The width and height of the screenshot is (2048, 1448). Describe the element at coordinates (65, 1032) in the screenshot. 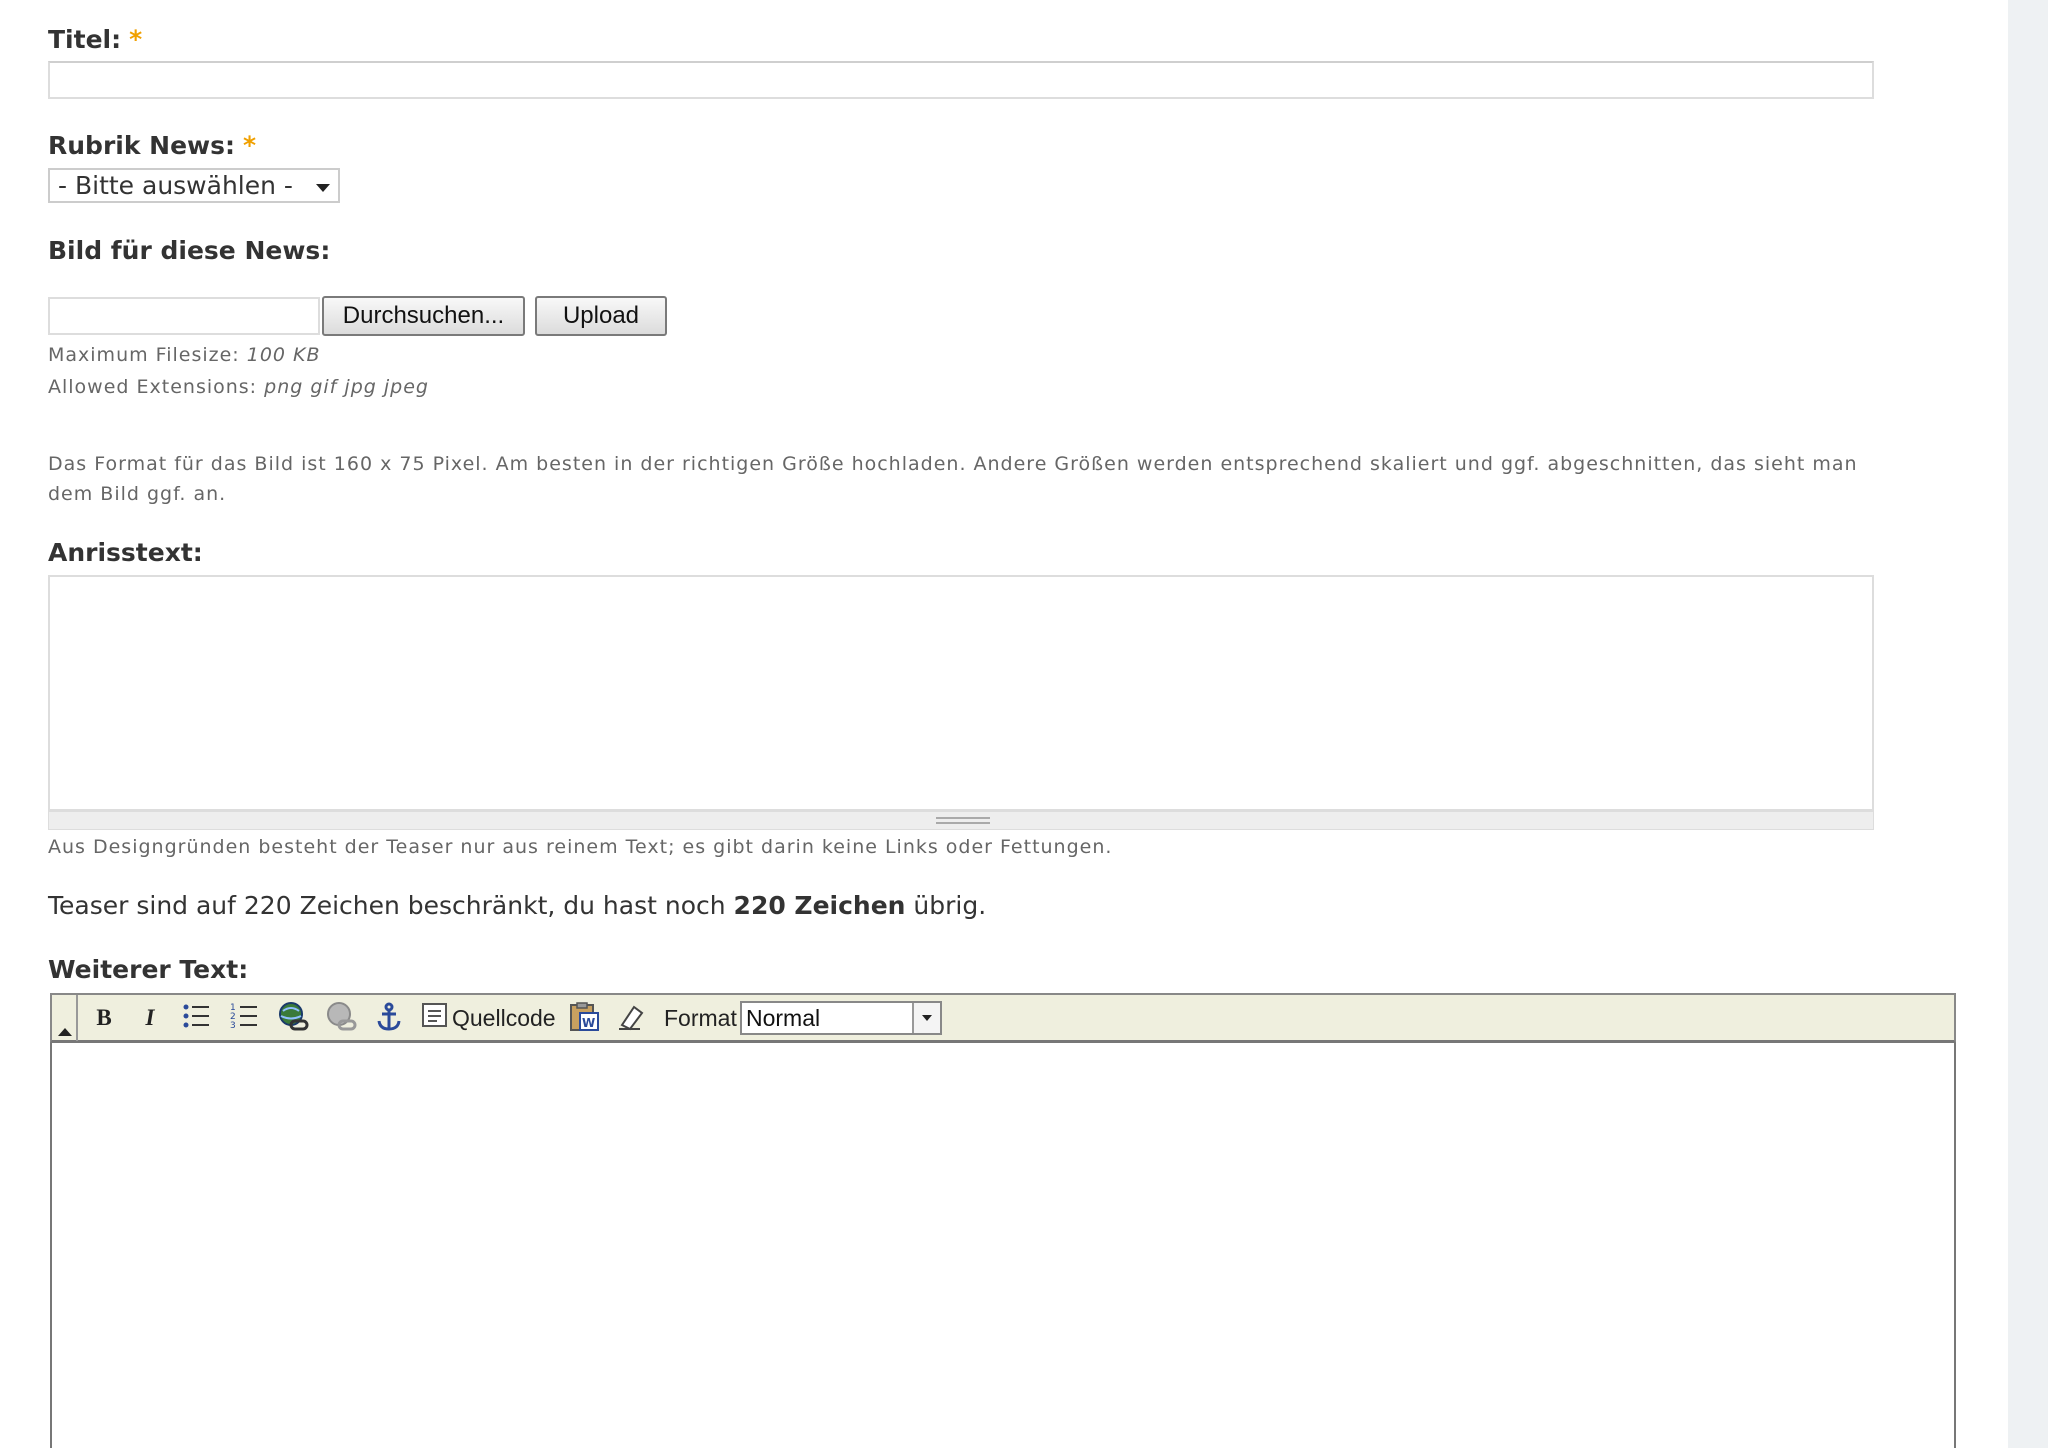

I see `collapse-arrow-icon` at that location.